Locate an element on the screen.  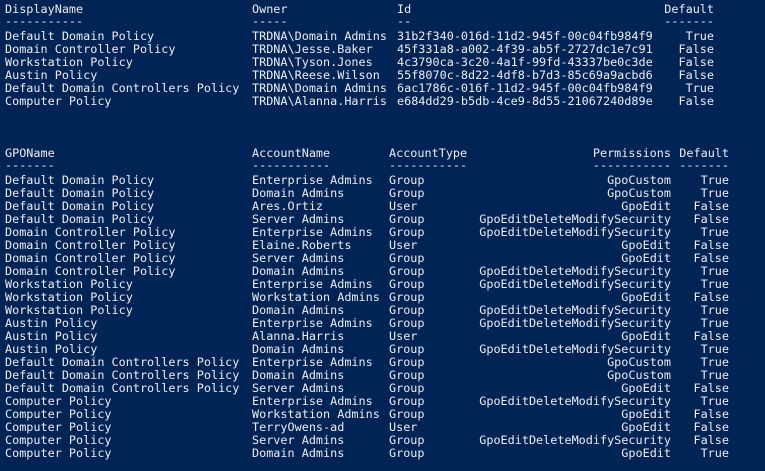
gpo-default-cell: False is located at coordinates (696, 101).